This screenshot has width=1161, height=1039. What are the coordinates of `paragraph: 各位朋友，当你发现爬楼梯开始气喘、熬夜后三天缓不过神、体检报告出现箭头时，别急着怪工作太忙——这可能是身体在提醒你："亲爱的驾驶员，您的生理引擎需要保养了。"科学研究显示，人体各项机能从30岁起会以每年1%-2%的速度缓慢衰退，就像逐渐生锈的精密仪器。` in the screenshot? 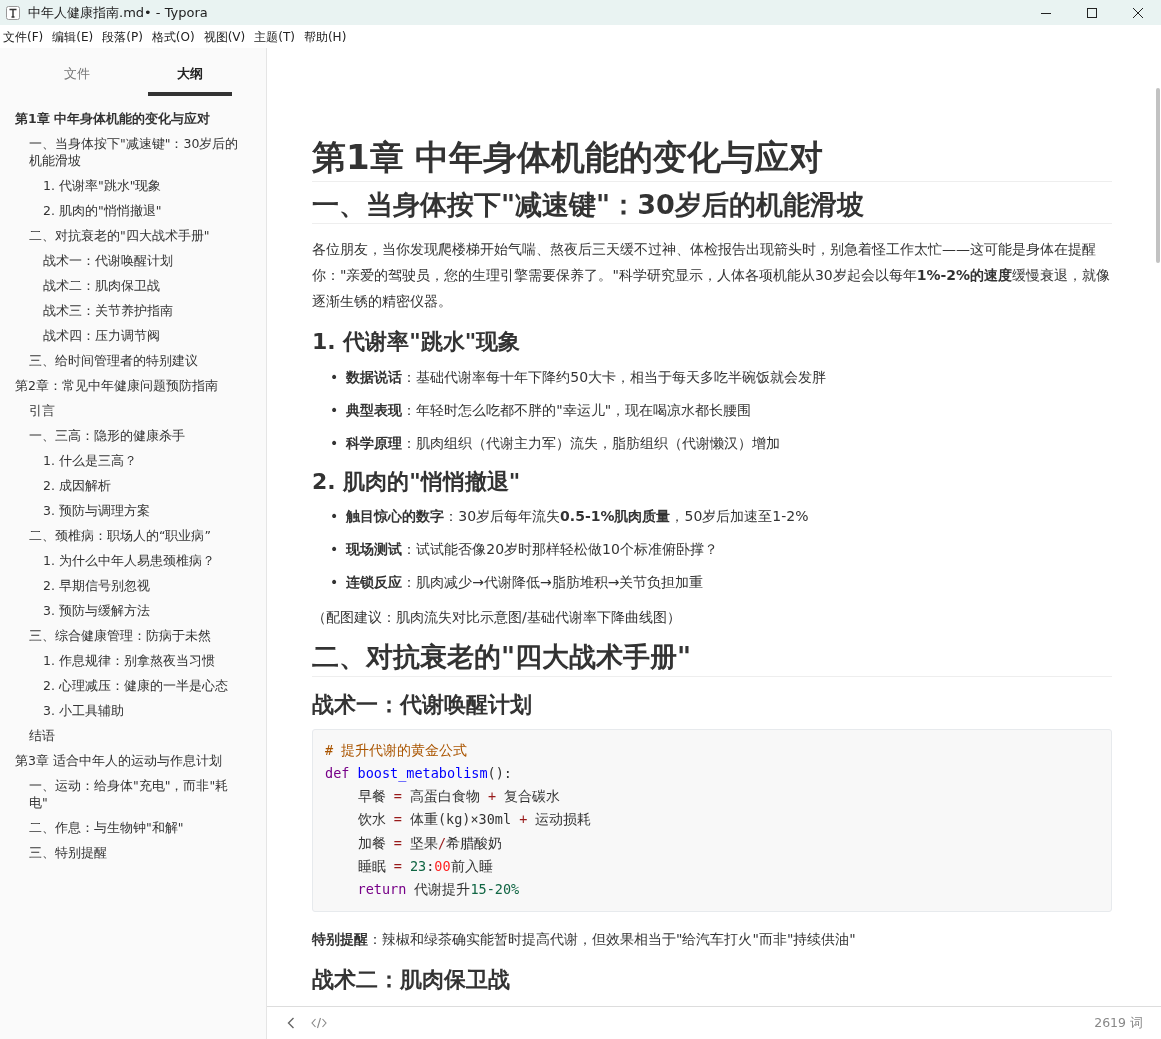 It's located at (712, 276).